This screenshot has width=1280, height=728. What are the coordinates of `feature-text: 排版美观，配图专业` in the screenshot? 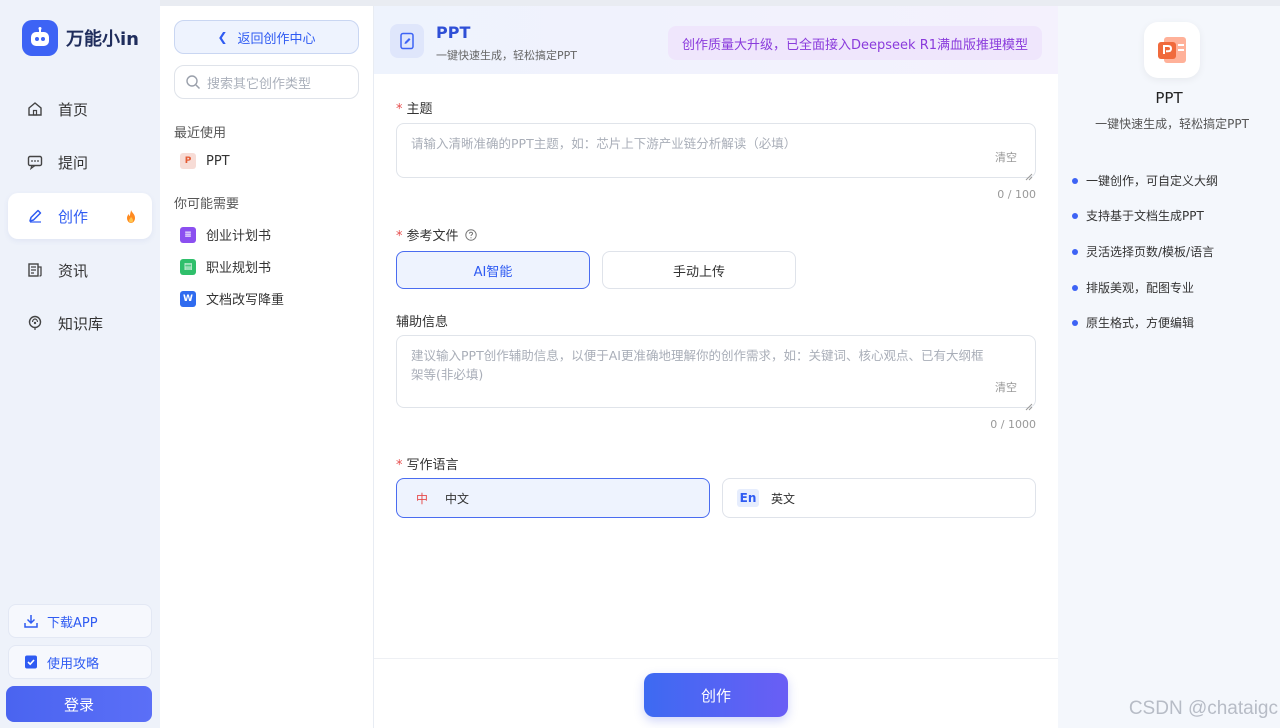 It's located at (1140, 288).